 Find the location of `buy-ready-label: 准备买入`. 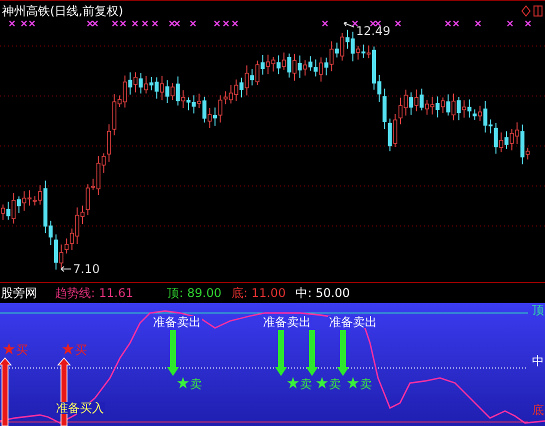

buy-ready-label: 准备买入 is located at coordinates (80, 408).